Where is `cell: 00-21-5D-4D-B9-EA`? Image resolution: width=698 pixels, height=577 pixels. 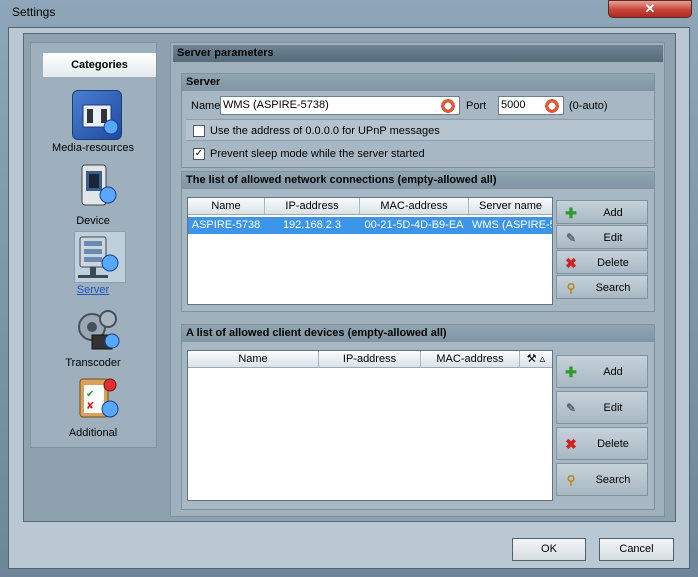 cell: 00-21-5D-4D-B9-EA is located at coordinates (414, 225).